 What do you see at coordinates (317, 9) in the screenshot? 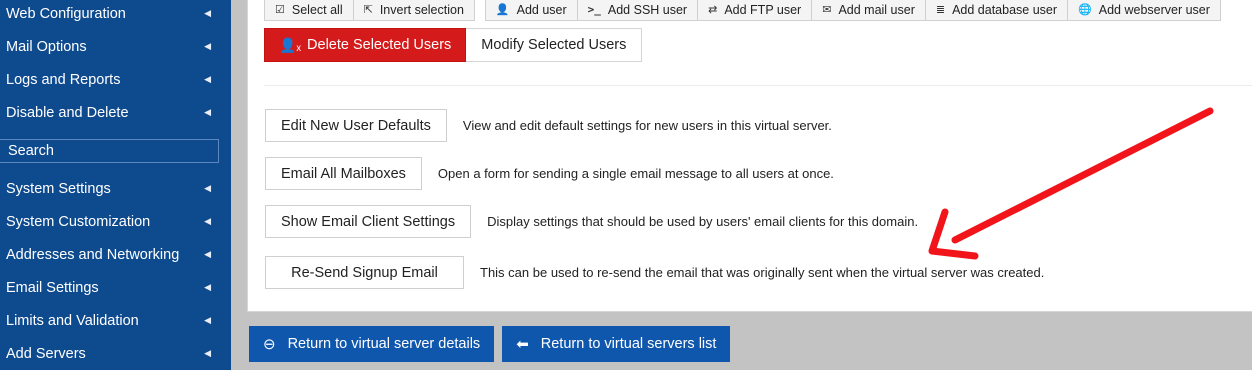
I see `select-all-label: Select all` at bounding box center [317, 9].